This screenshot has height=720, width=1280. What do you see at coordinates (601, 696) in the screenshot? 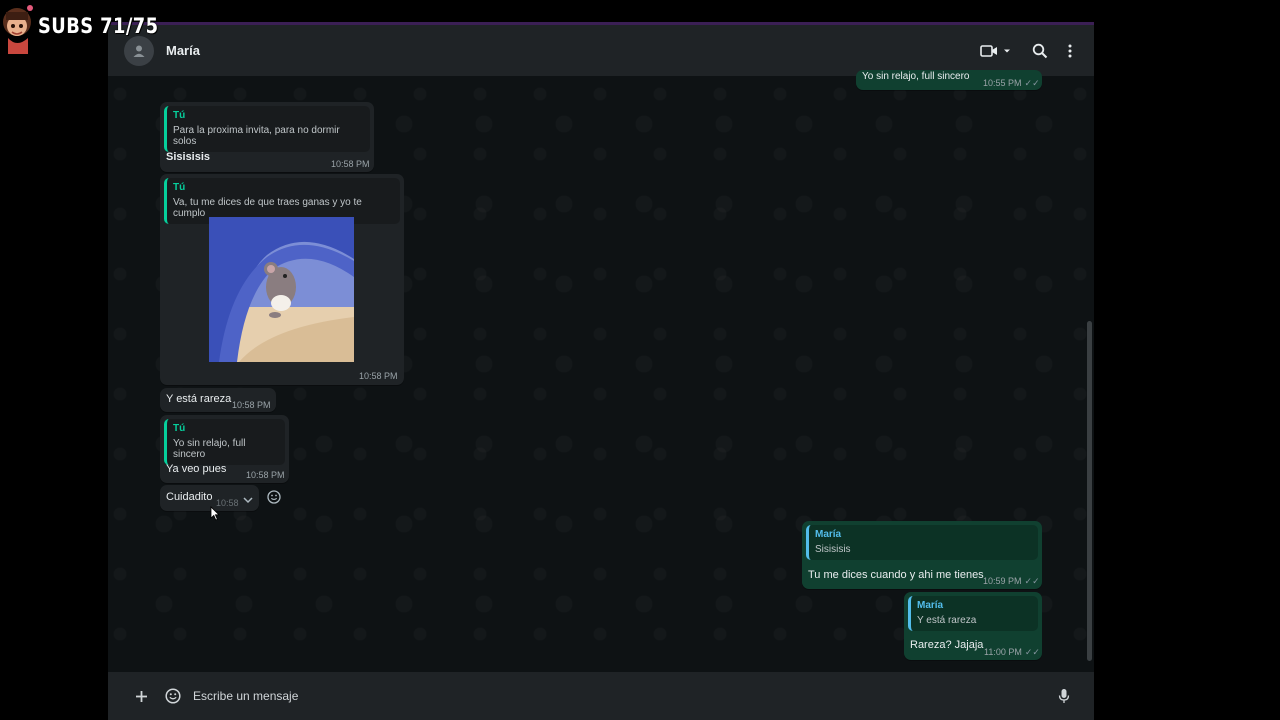
I see `message-composer: Escribe un mensaje` at bounding box center [601, 696].